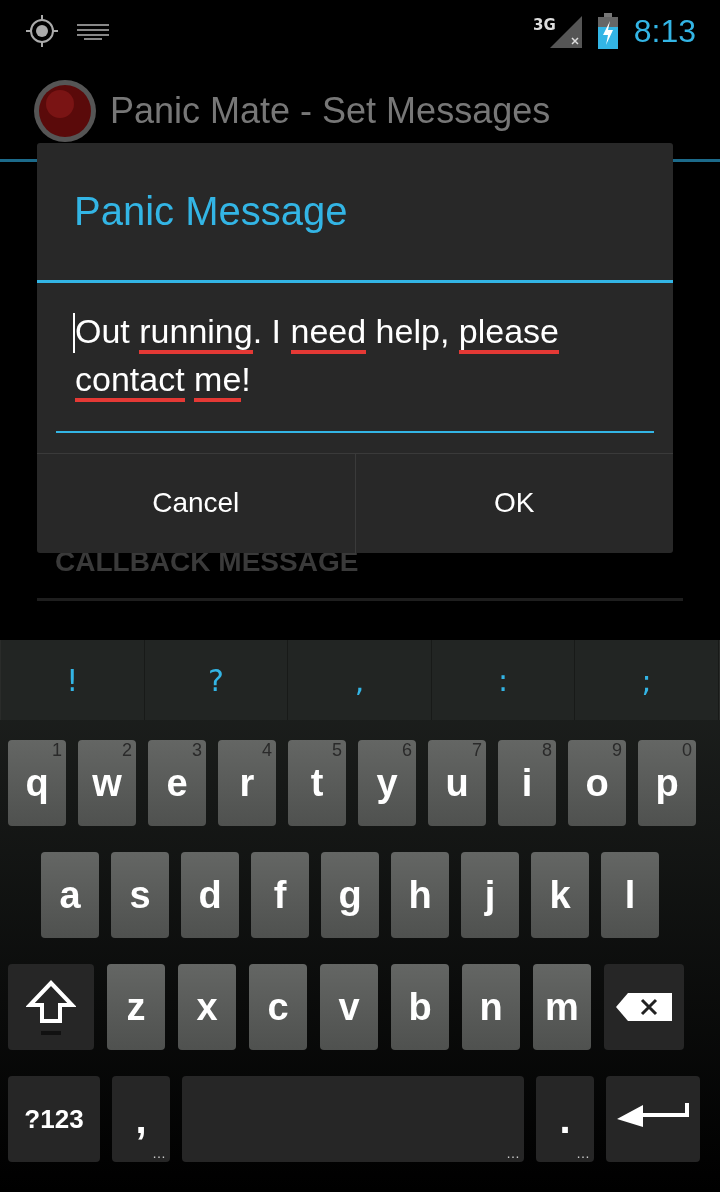 This screenshot has height=1192, width=720. Describe the element at coordinates (247, 783) in the screenshot. I see `key: r 4` at that location.